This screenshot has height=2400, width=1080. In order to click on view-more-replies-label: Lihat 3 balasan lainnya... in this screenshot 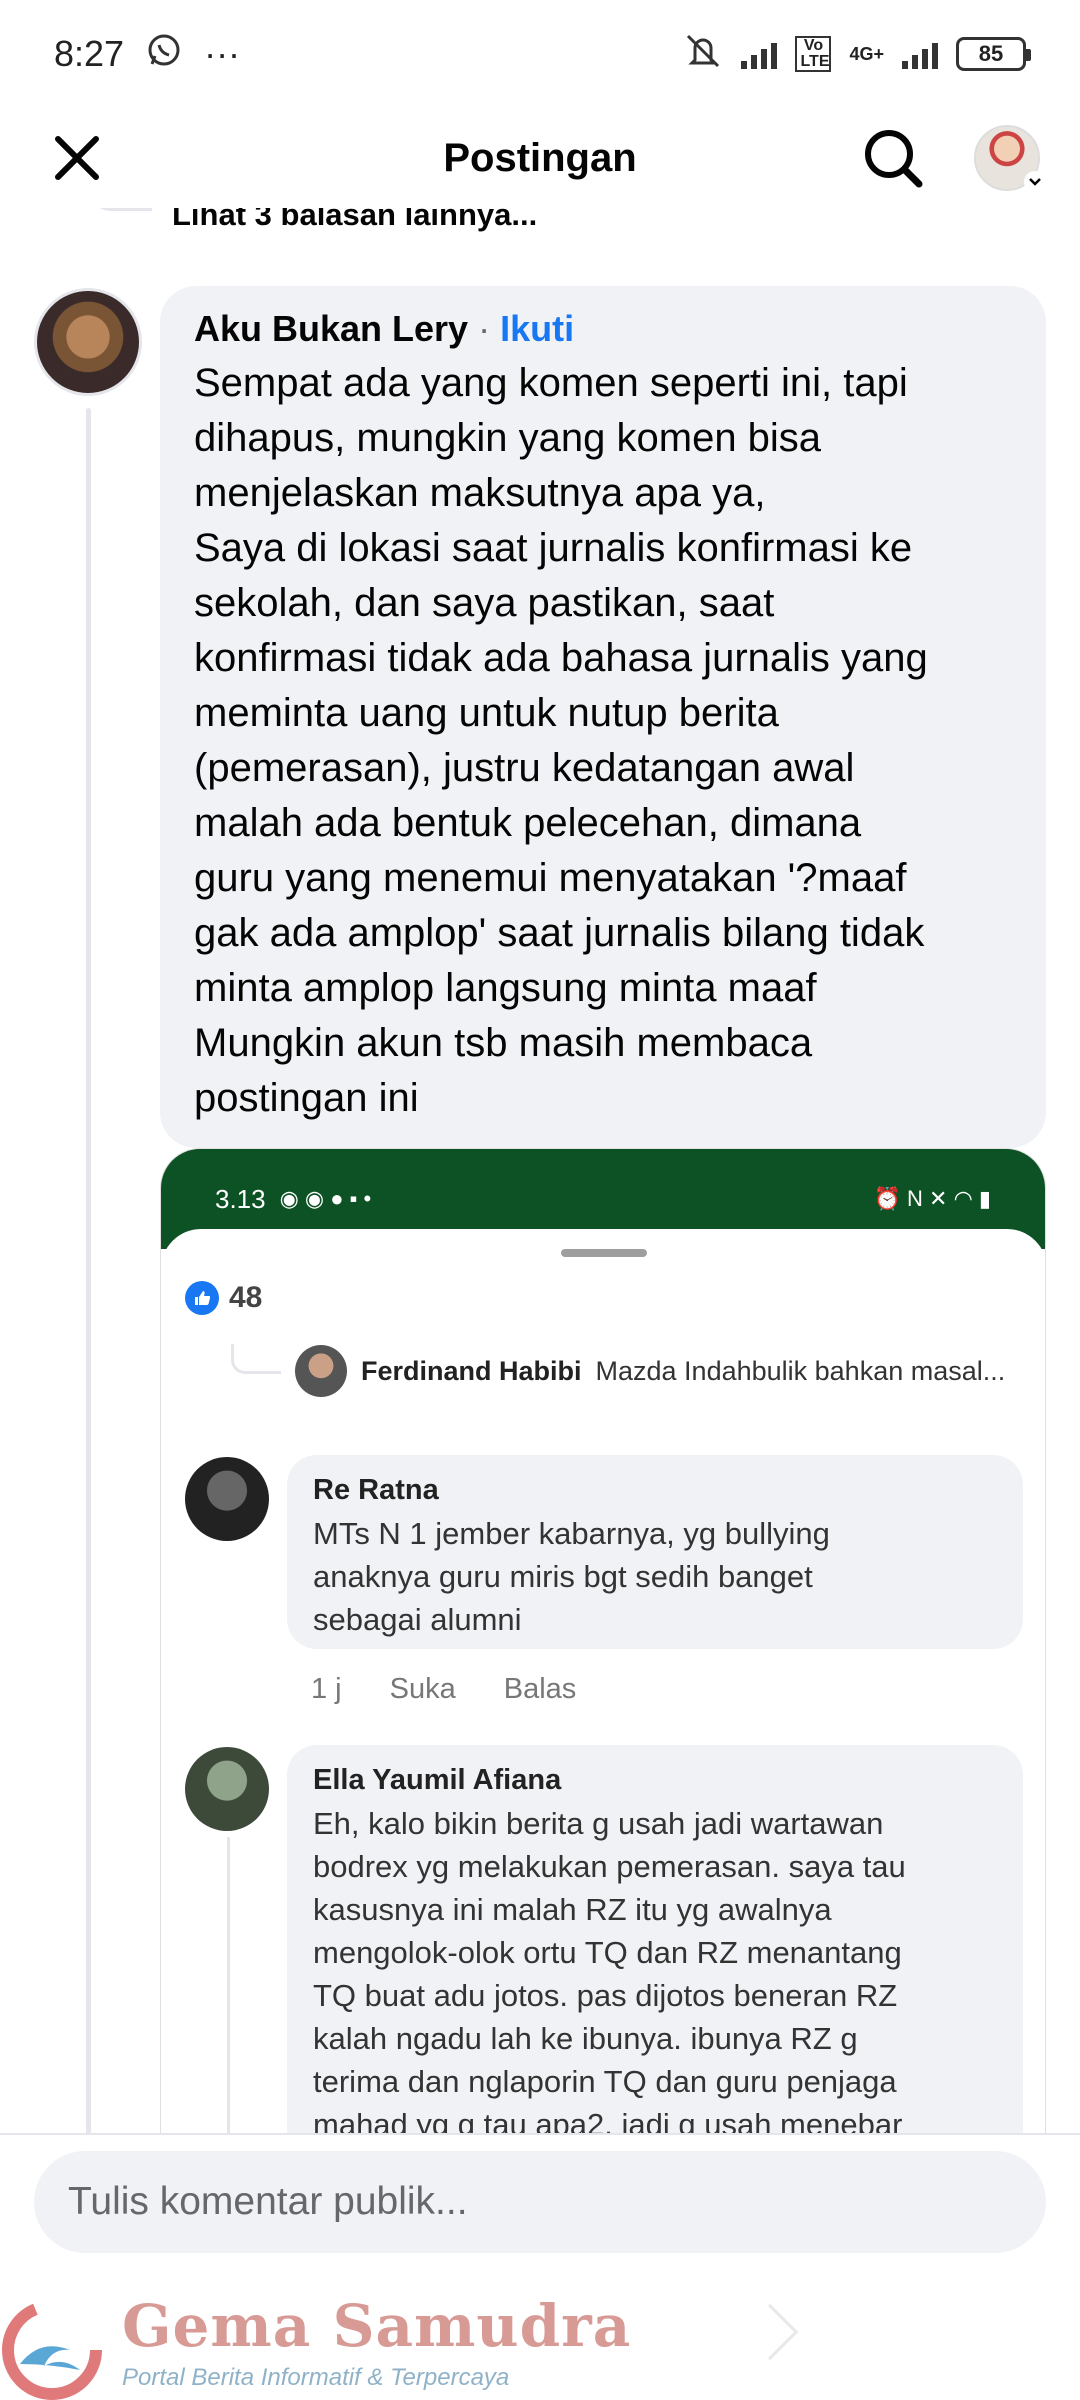, I will do `click(355, 220)`.